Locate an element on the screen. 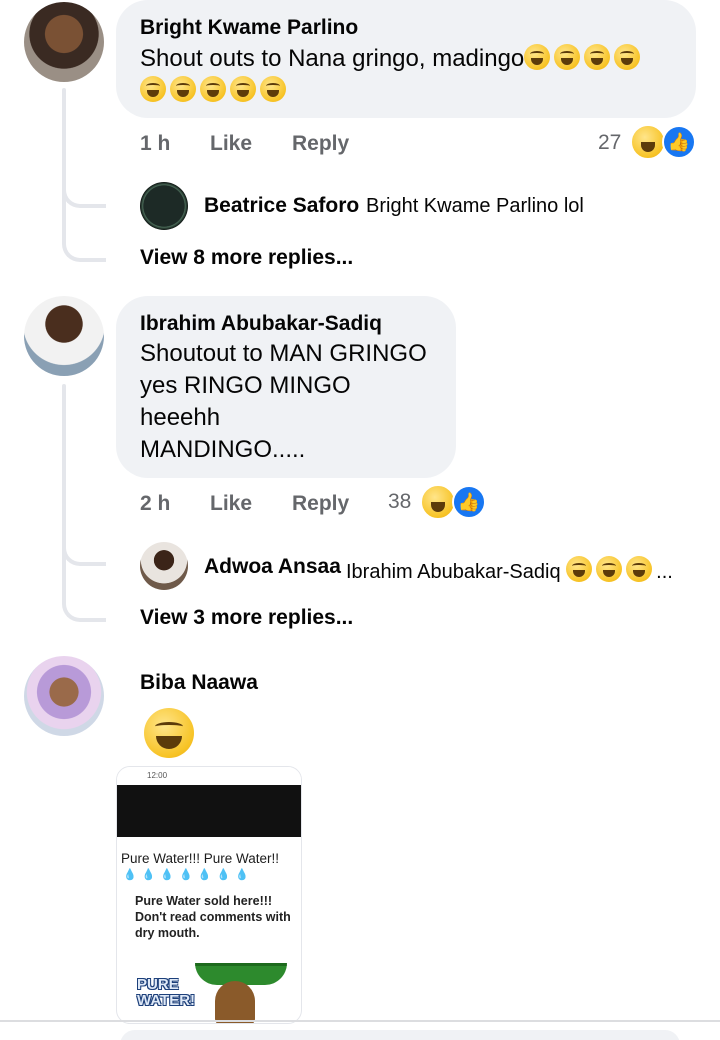  comment-text: Shout outs to Nana gringo, madingo is located at coordinates (410, 75).